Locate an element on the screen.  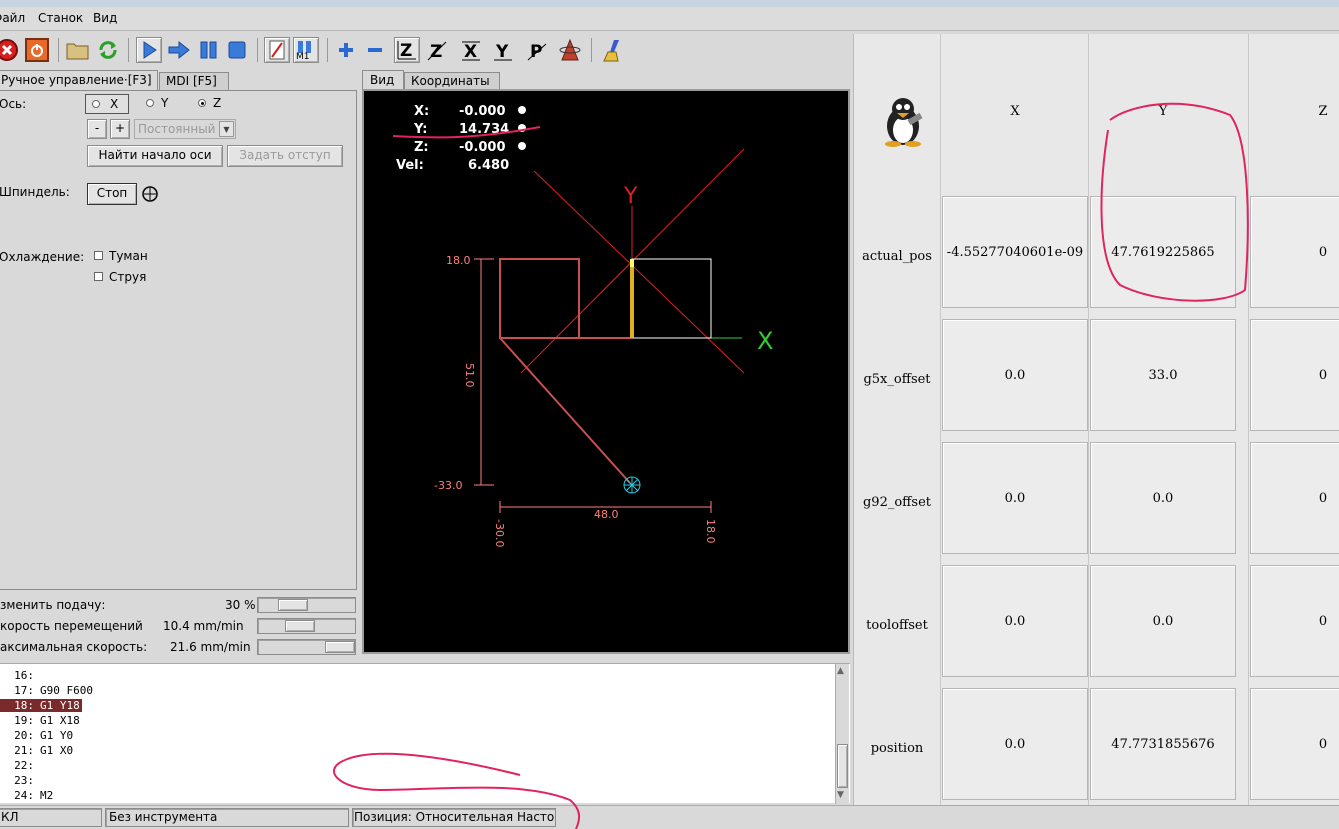
table-cell: 33.0 is located at coordinates (1163, 375).